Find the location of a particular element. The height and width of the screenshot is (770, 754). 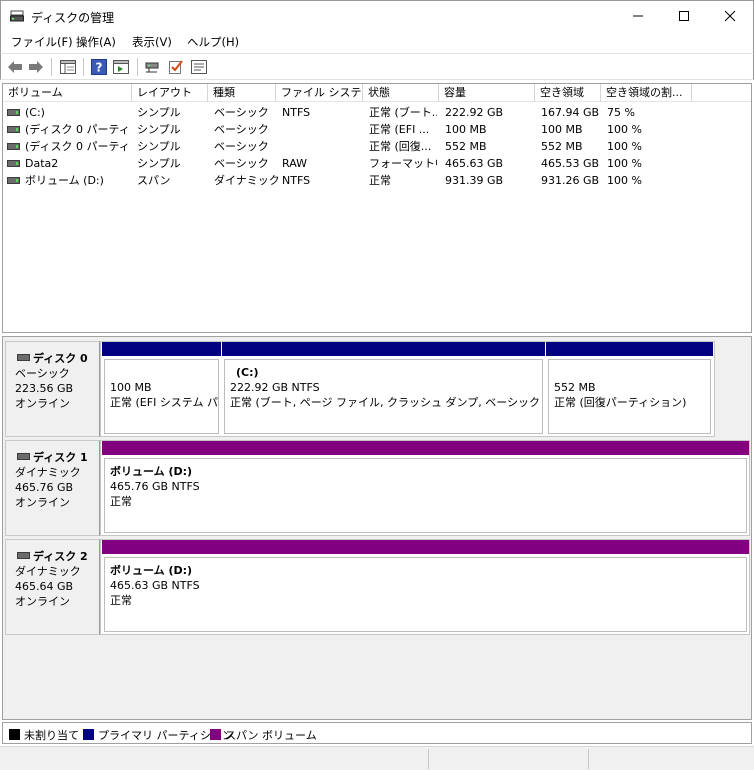

disk-name: ディスク 1 is located at coordinates (60, 457).